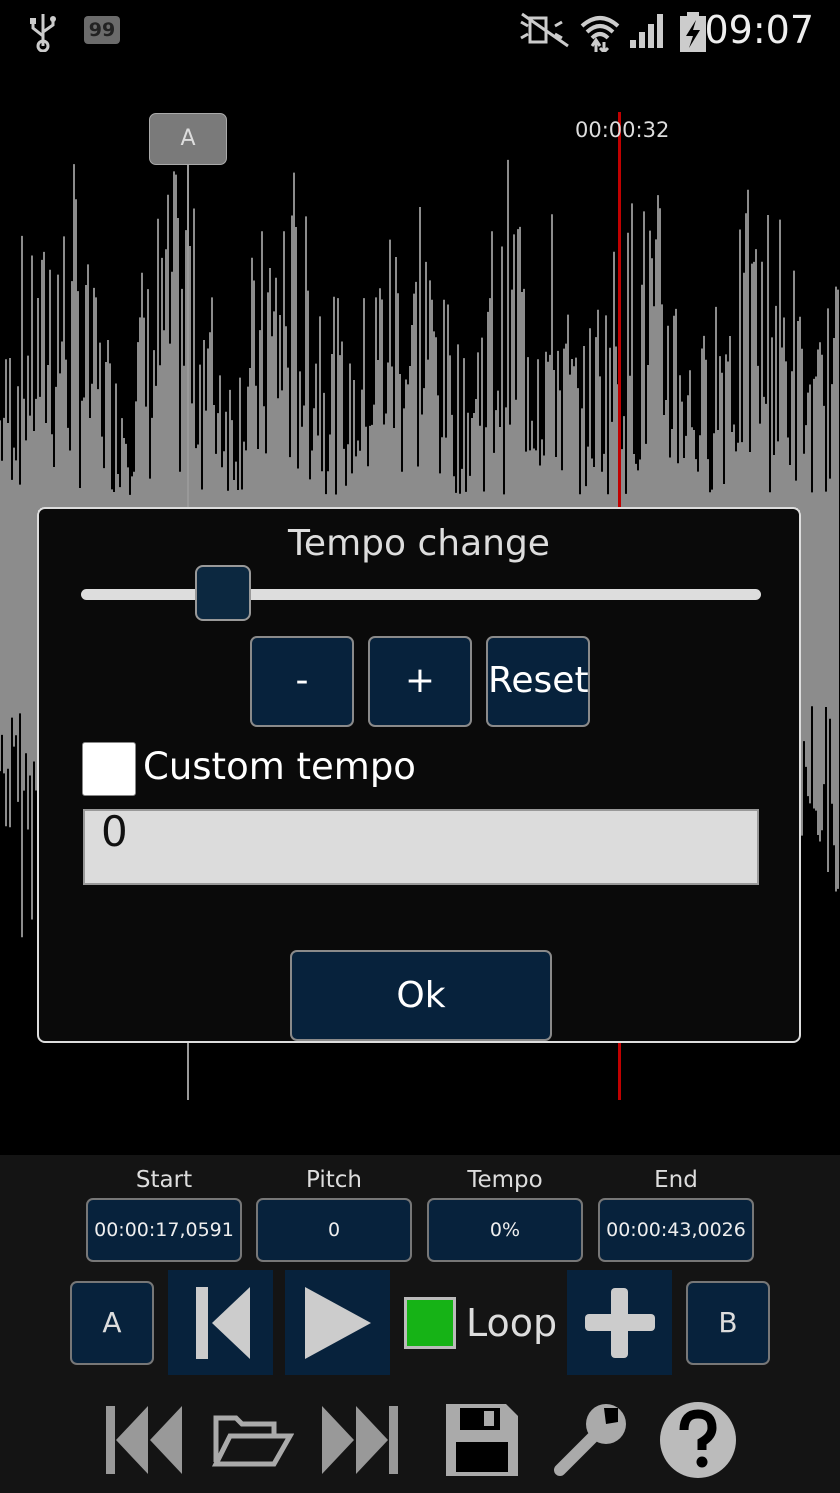  What do you see at coordinates (223, 1323) in the screenshot?
I see `skip-back-icon` at bounding box center [223, 1323].